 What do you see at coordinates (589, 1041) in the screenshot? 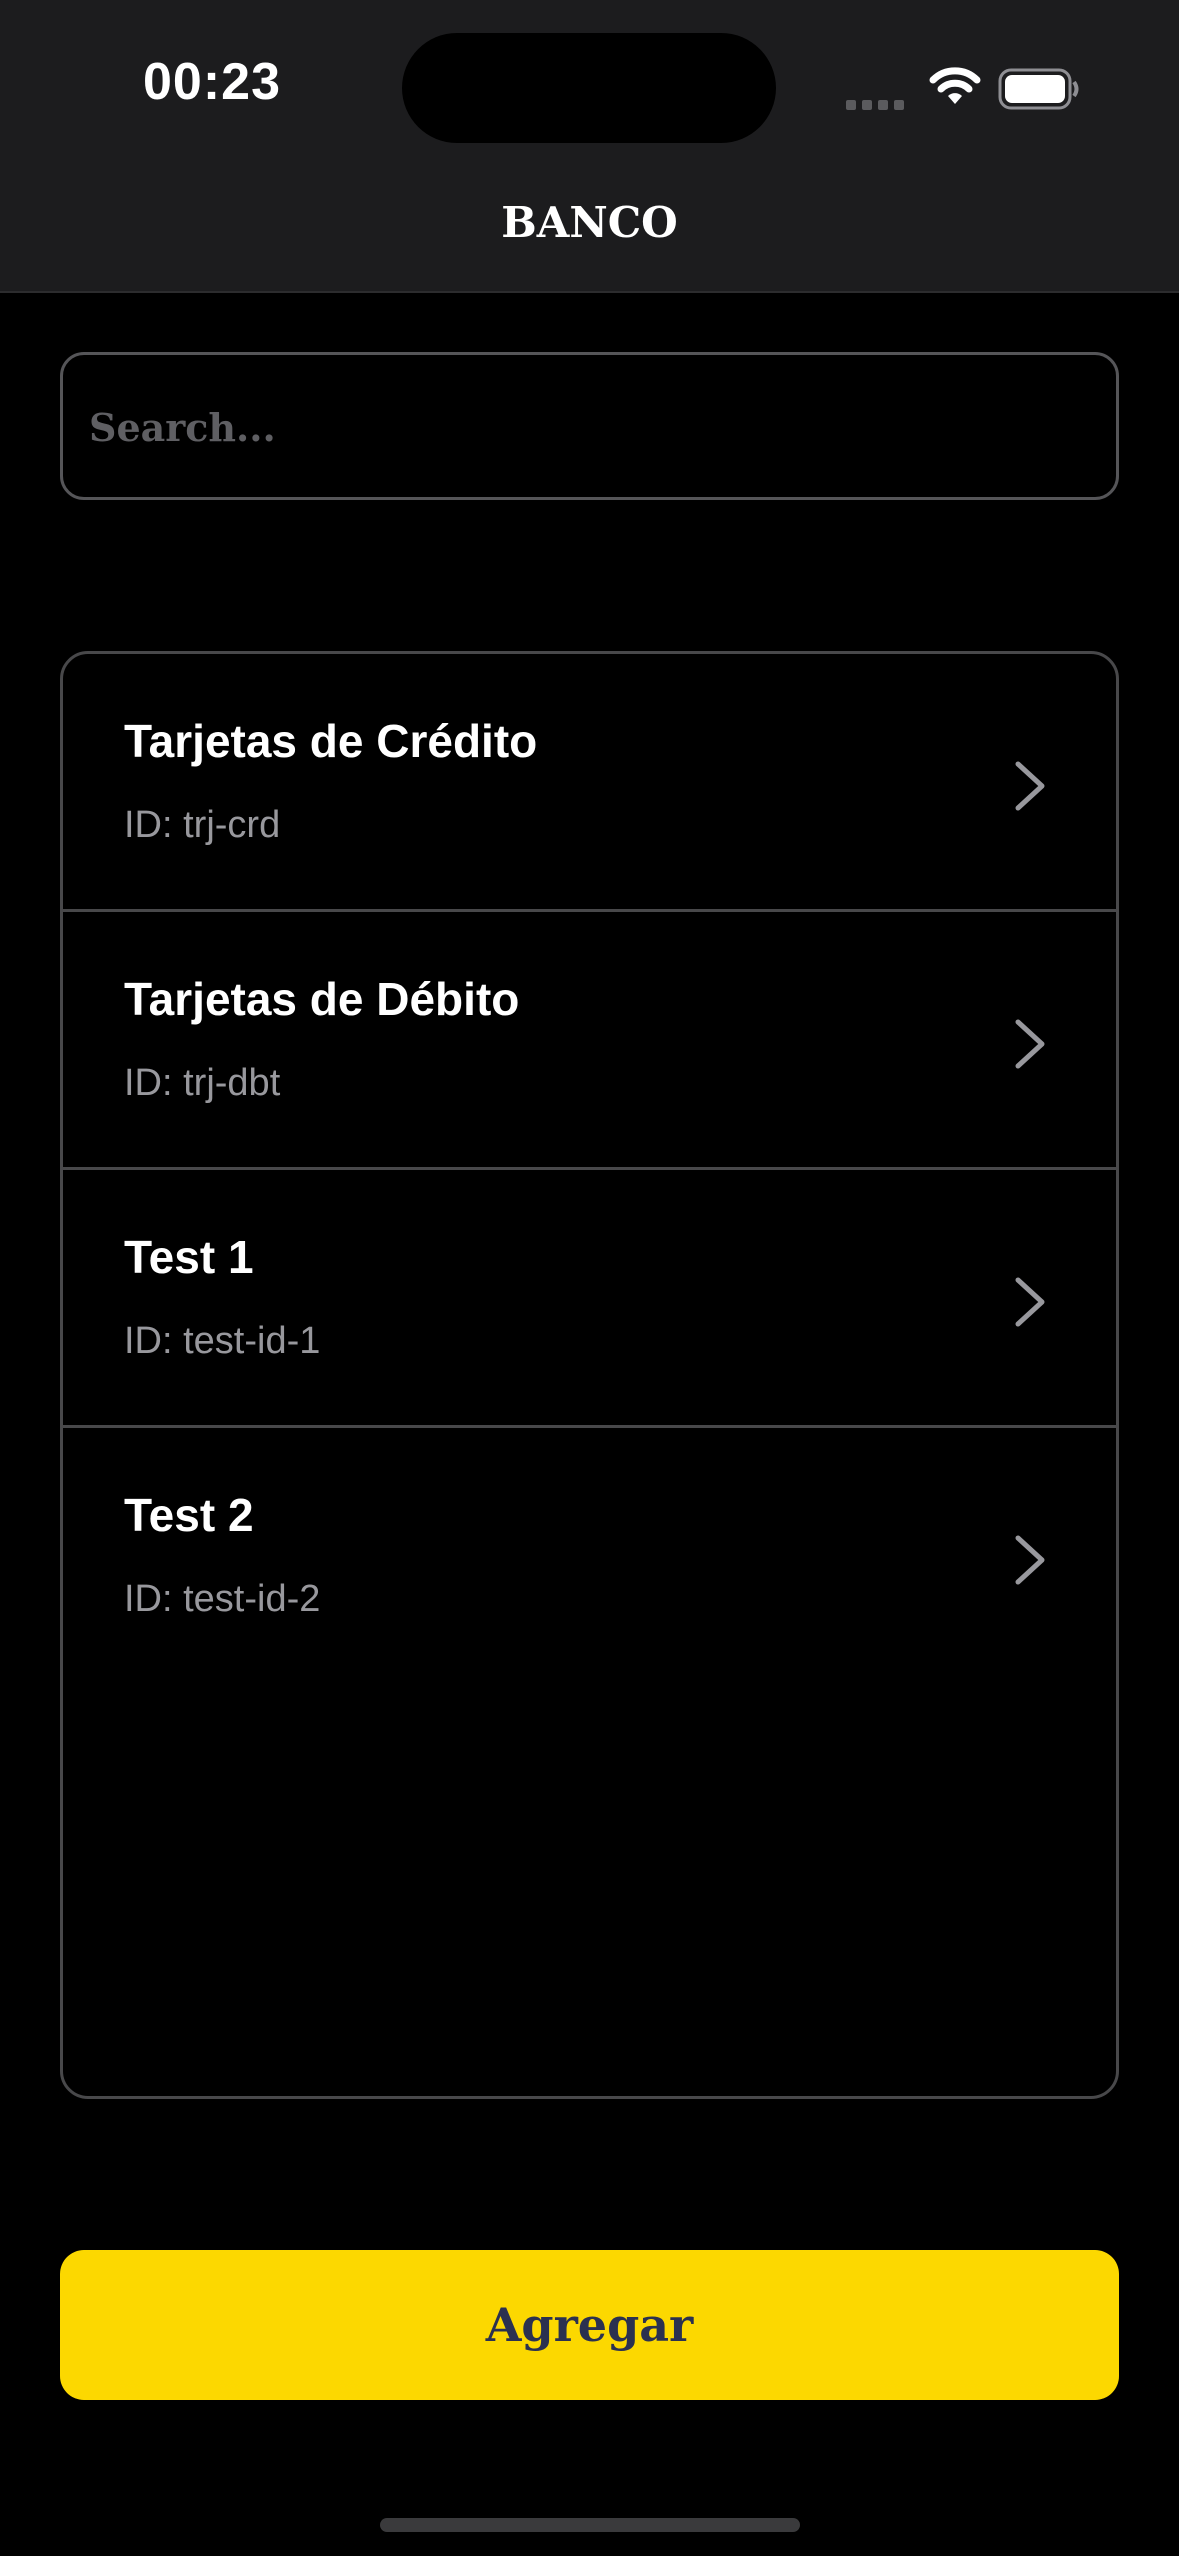
I see `list-item: Tarjetas de Débito ID: trj-dbt` at bounding box center [589, 1041].